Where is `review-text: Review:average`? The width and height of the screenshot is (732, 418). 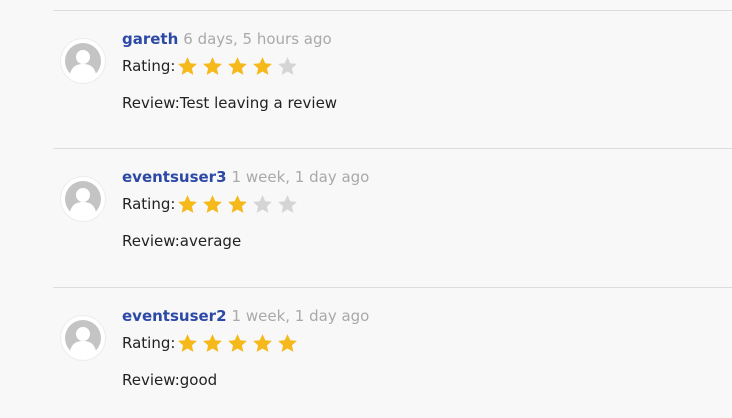 review-text: Review:average is located at coordinates (181, 241).